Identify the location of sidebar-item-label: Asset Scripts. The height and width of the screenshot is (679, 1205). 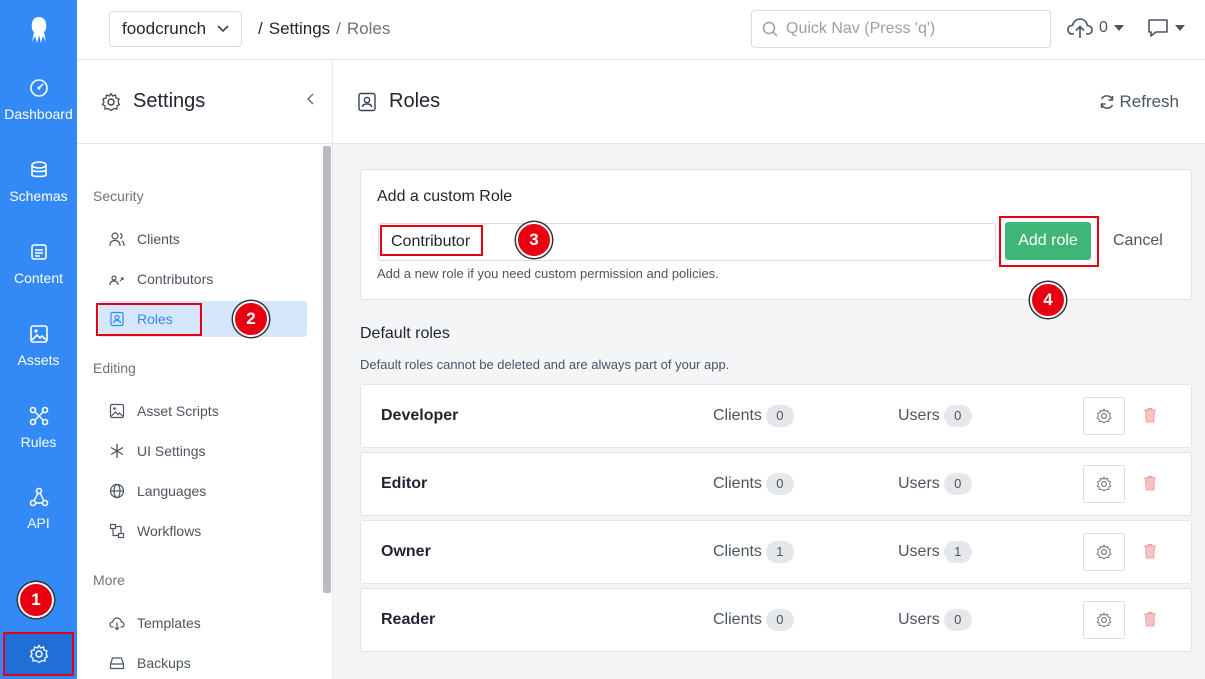
(178, 411).